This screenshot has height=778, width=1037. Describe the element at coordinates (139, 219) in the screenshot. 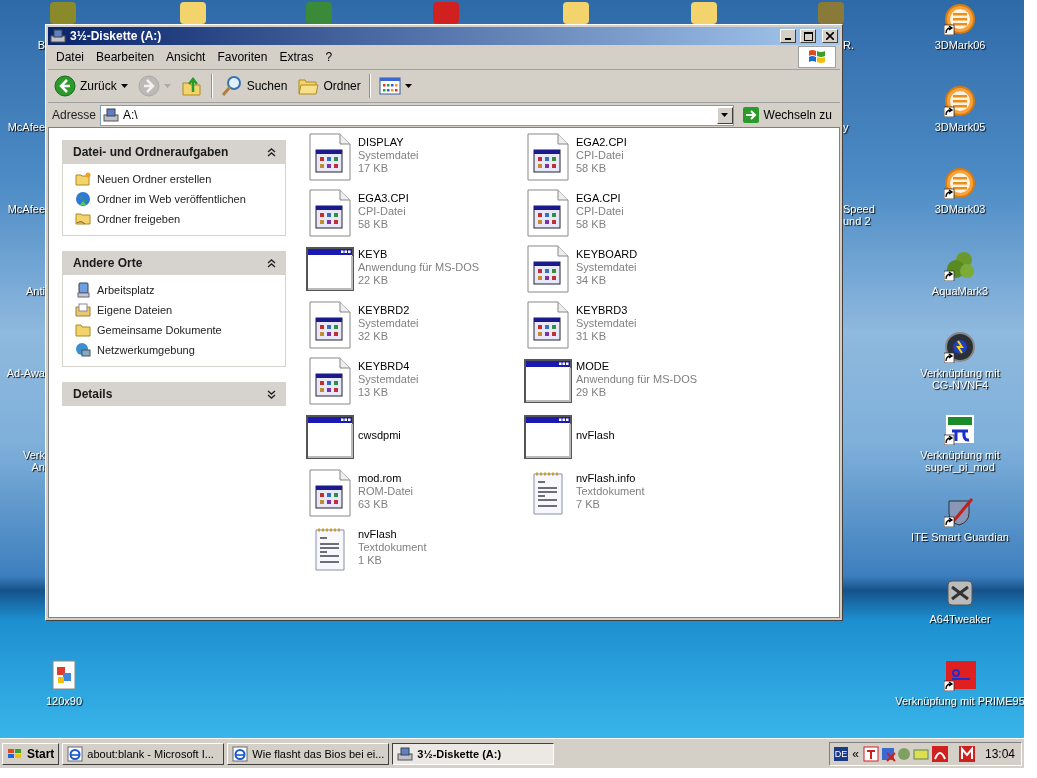

I see `task-link: Ordner freigeben` at that location.